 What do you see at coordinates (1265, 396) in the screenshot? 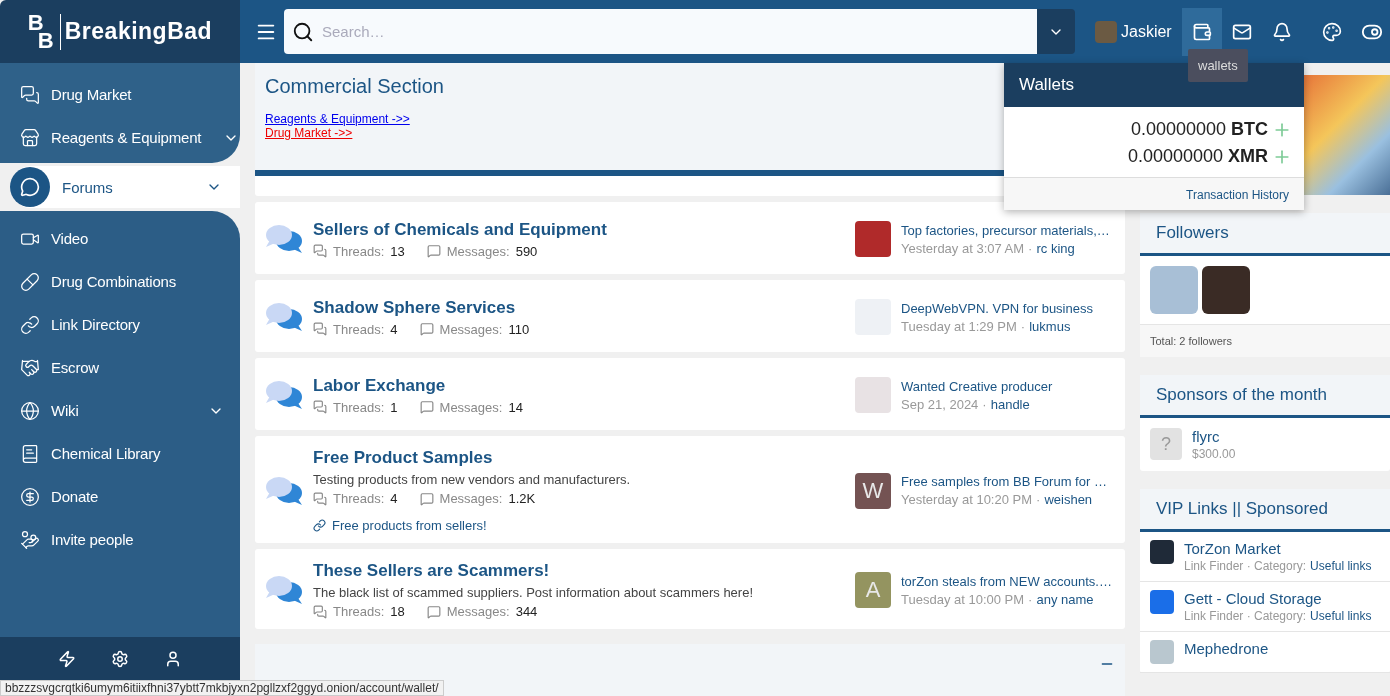
I see `block-title: Sponsors of the month` at bounding box center [1265, 396].